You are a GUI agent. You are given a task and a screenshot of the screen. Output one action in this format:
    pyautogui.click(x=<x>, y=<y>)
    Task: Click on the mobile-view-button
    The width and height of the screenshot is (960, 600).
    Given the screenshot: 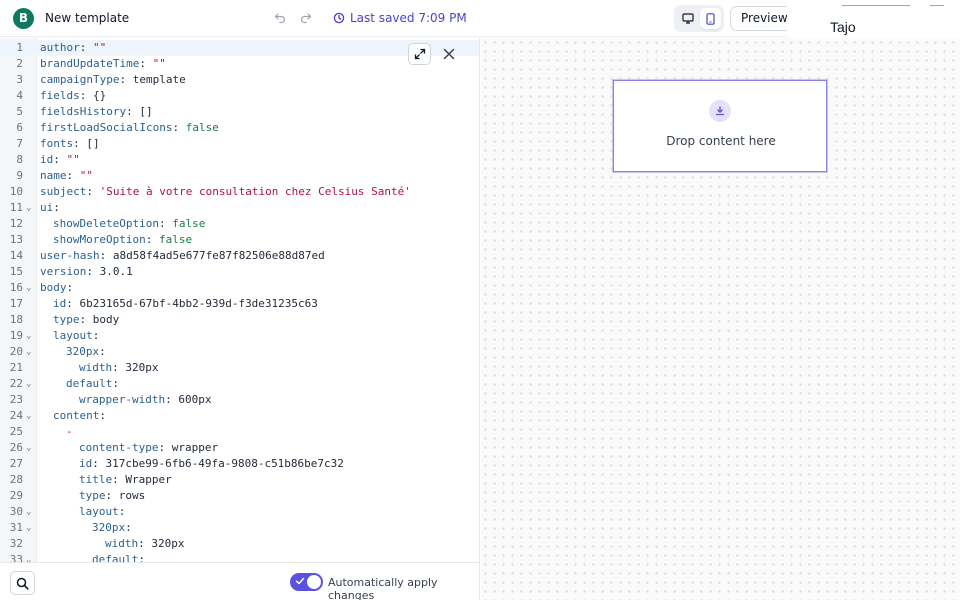 What is the action you would take?
    pyautogui.click(x=710, y=18)
    